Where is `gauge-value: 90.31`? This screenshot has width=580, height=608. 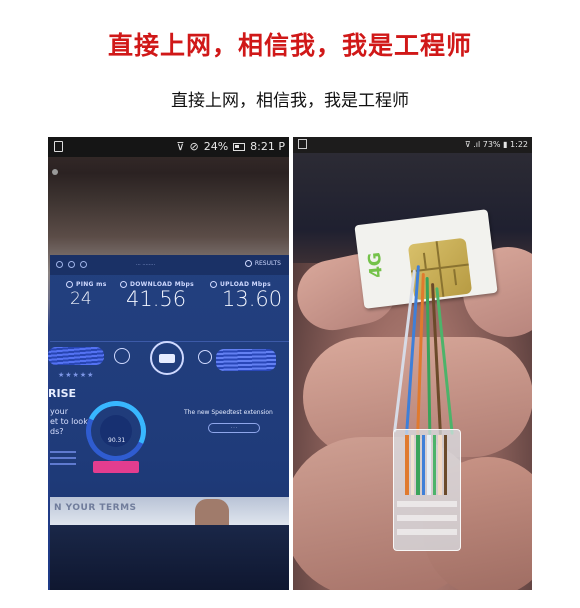
gauge-value: 90.31 is located at coordinates (117, 440).